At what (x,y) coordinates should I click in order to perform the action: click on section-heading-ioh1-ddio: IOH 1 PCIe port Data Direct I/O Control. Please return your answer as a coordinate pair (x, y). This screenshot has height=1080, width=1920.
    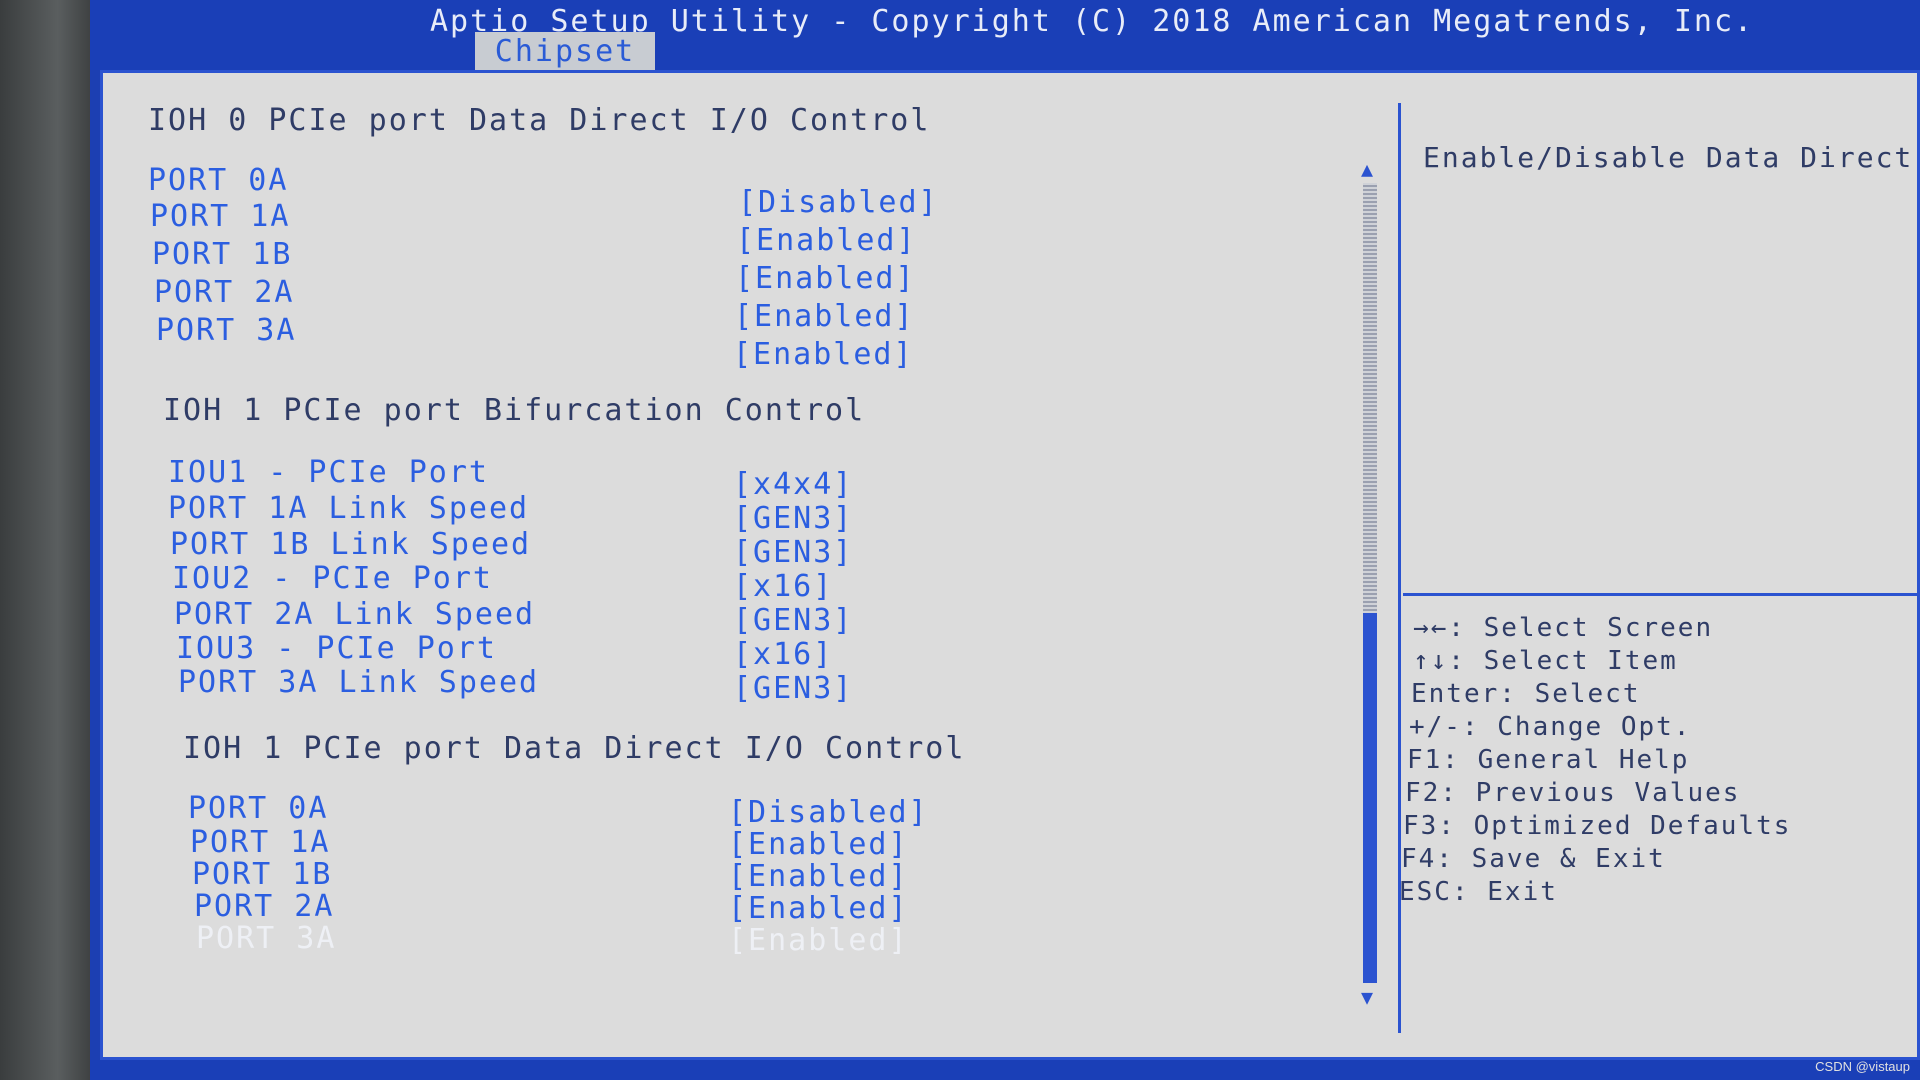
    Looking at the image, I should click on (574, 748).